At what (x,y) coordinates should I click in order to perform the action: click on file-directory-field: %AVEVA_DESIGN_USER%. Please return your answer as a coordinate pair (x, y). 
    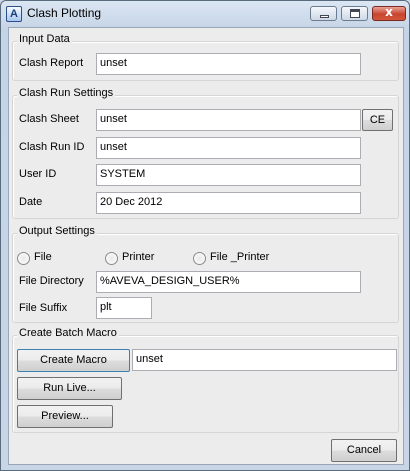
    Looking at the image, I should click on (228, 282).